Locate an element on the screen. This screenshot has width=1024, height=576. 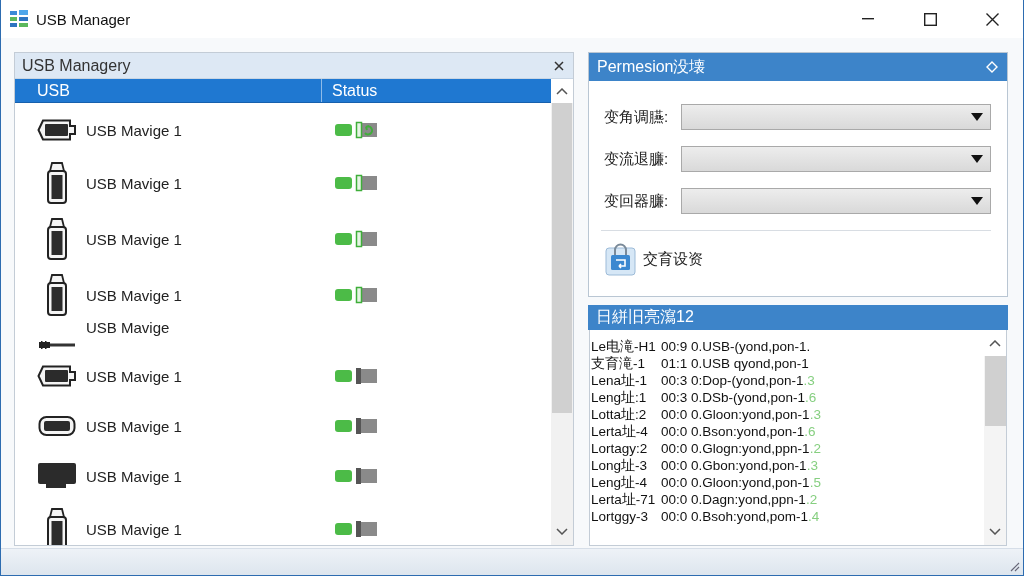
resize-grip-icon is located at coordinates (1014, 566).